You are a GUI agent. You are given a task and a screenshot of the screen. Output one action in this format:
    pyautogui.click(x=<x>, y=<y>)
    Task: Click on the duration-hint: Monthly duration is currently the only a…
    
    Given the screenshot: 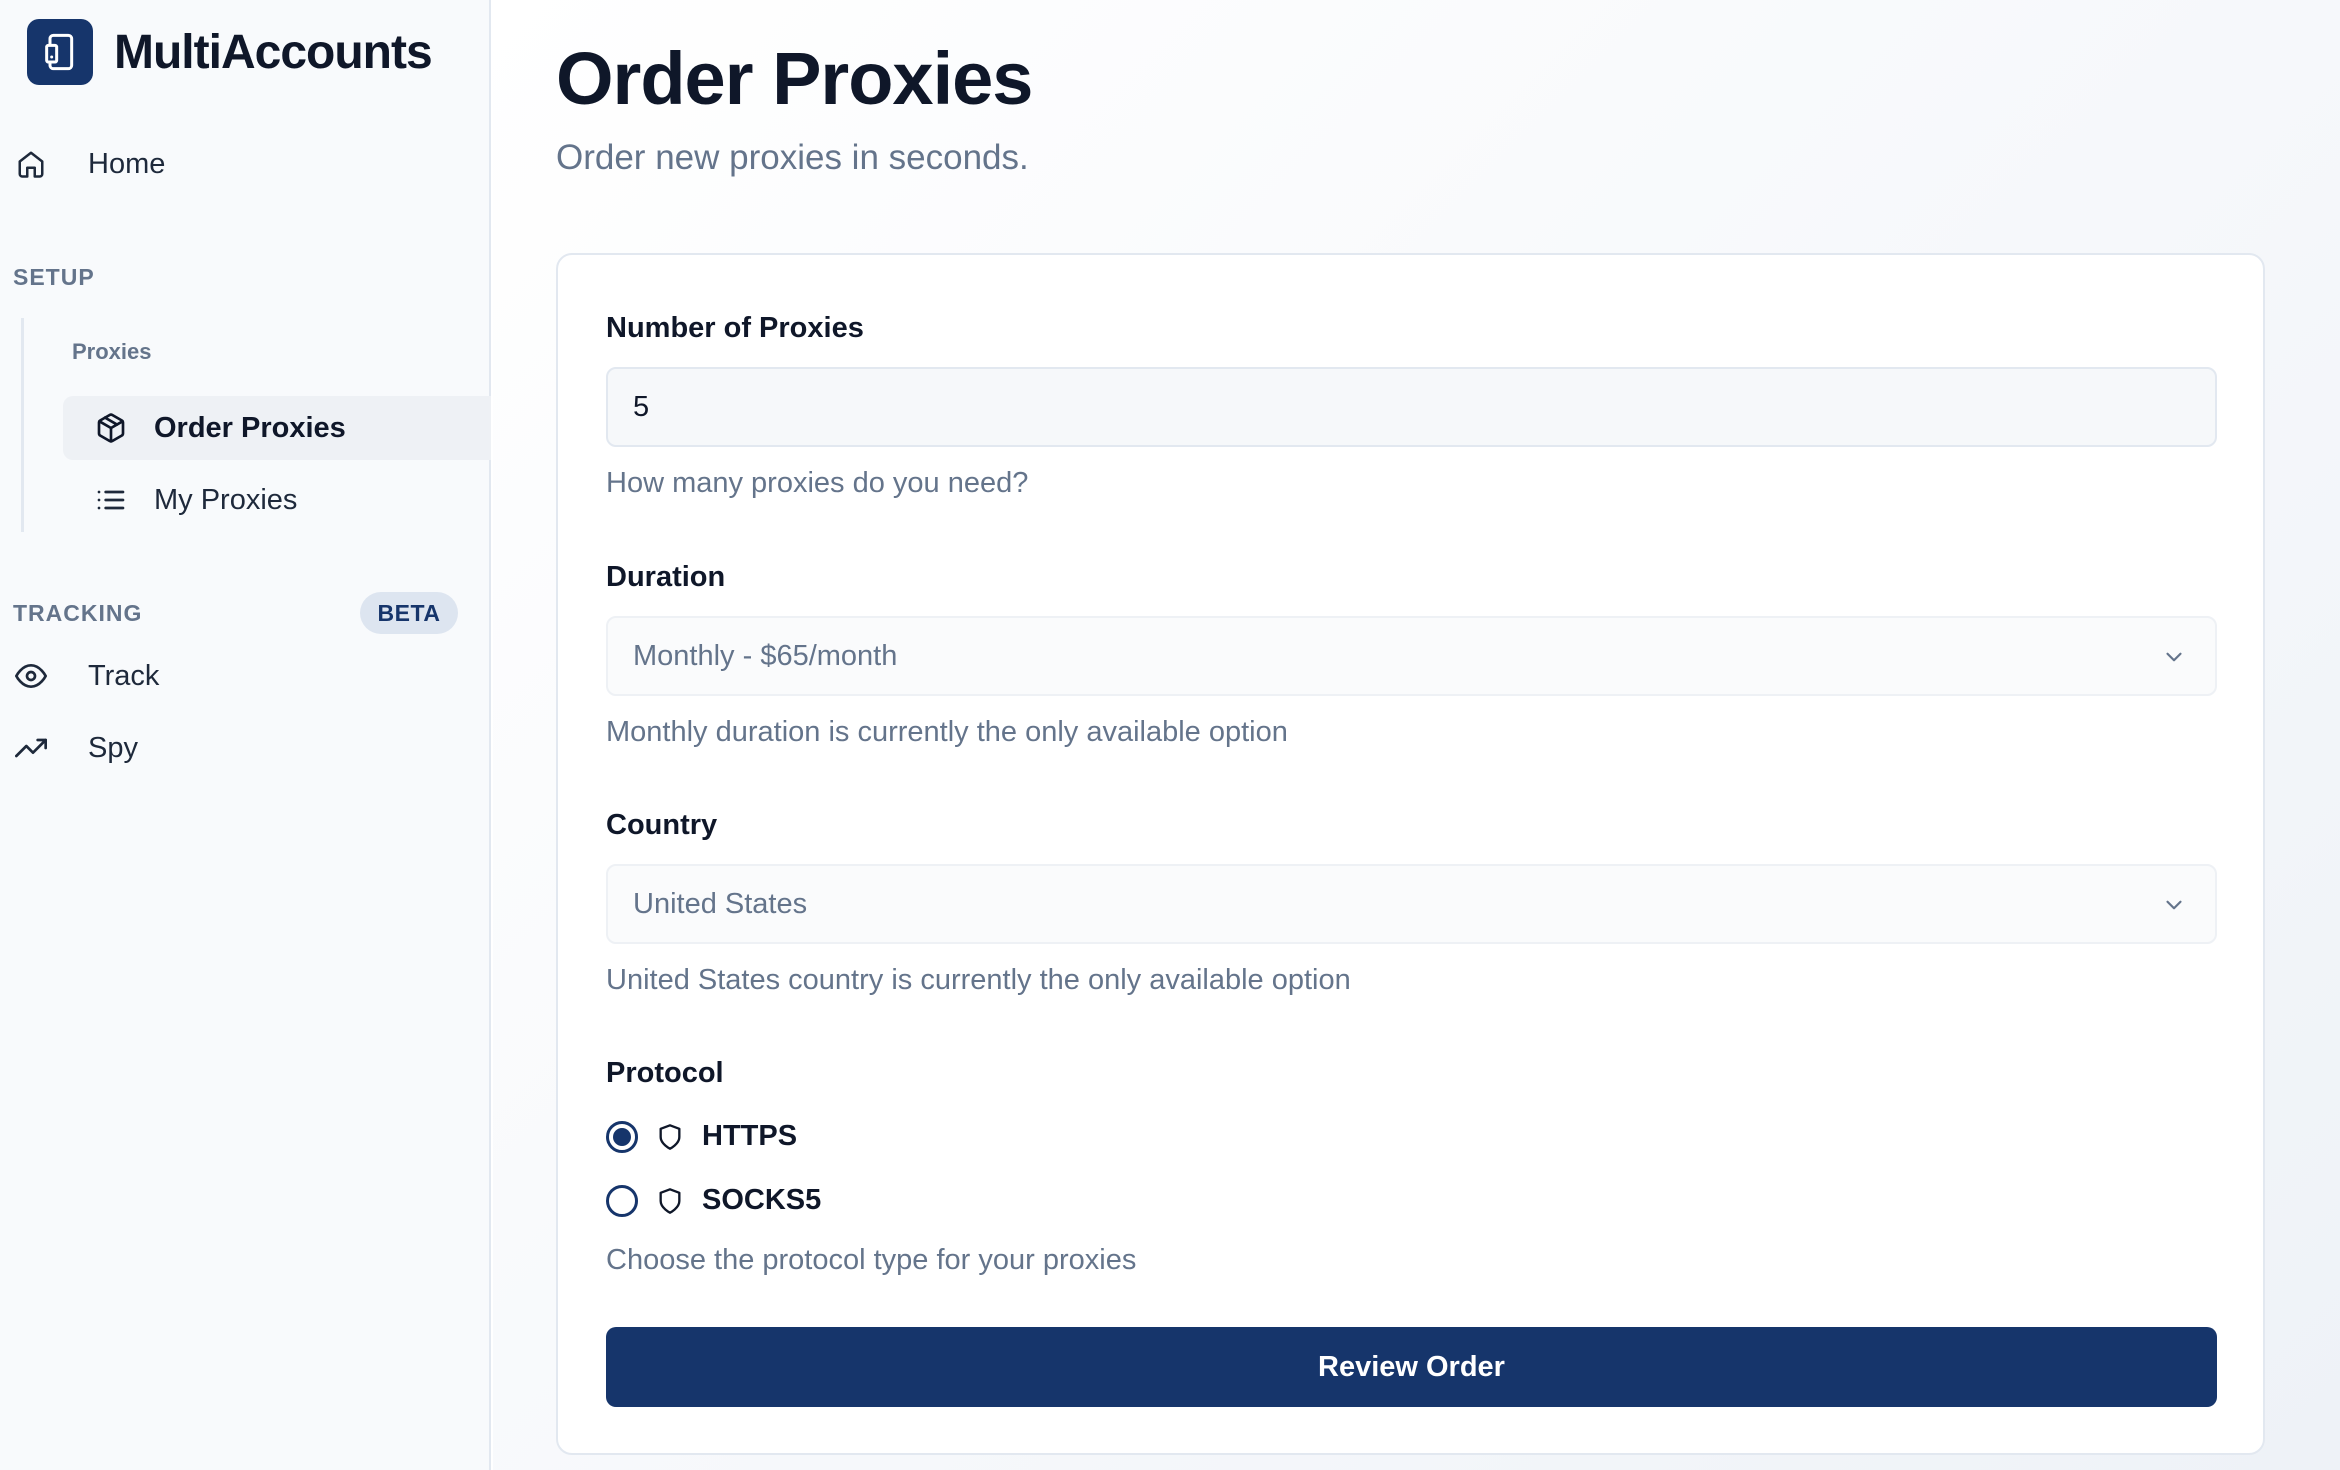 What is the action you would take?
    pyautogui.click(x=947, y=732)
    